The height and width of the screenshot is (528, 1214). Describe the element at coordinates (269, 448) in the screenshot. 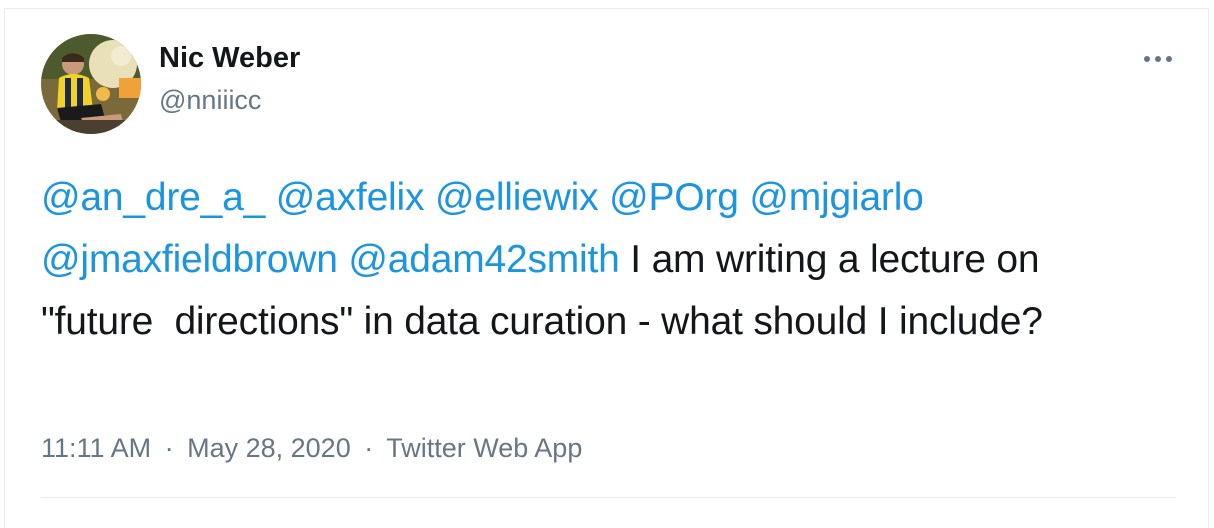

I see `tweet-date: May 28, 2020` at that location.